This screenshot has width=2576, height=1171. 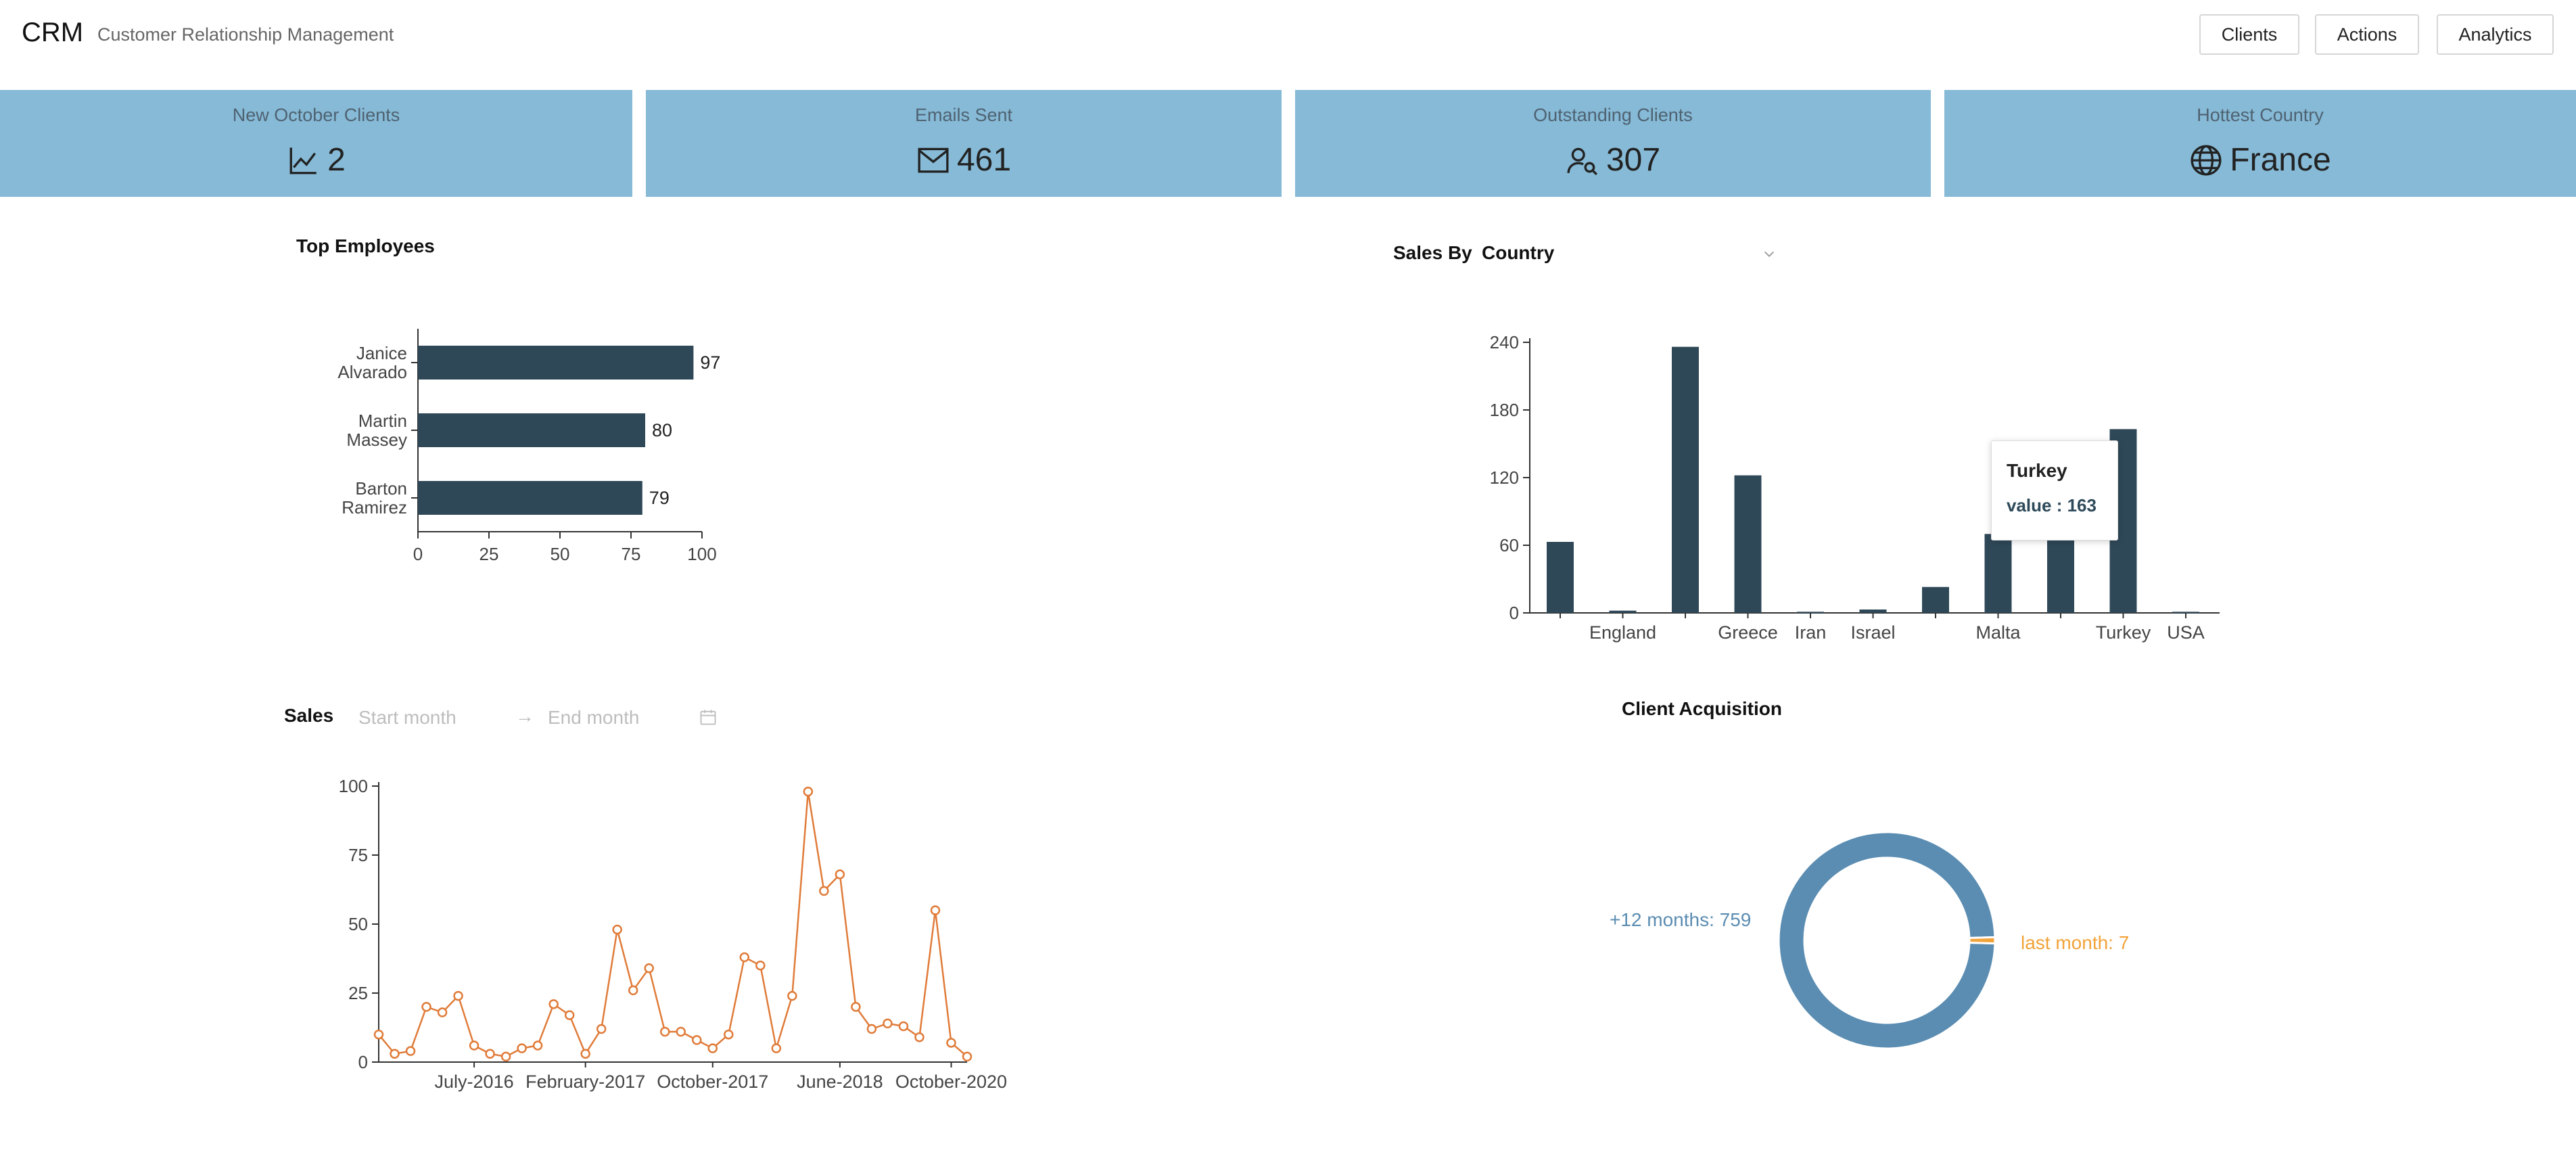 I want to click on y-tick-label: Martin, so click(x=382, y=421).